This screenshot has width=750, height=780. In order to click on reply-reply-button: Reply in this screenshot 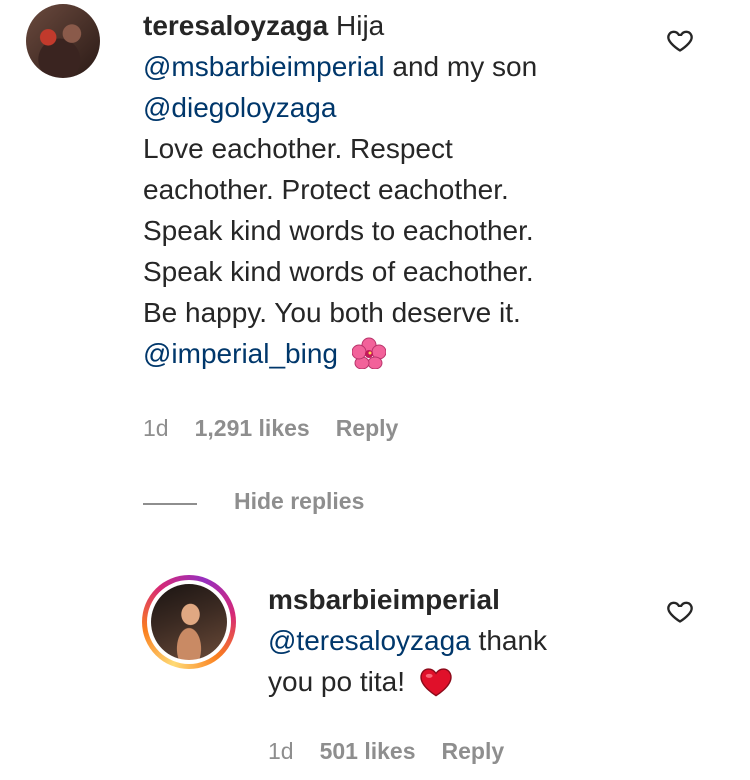, I will do `click(473, 751)`.